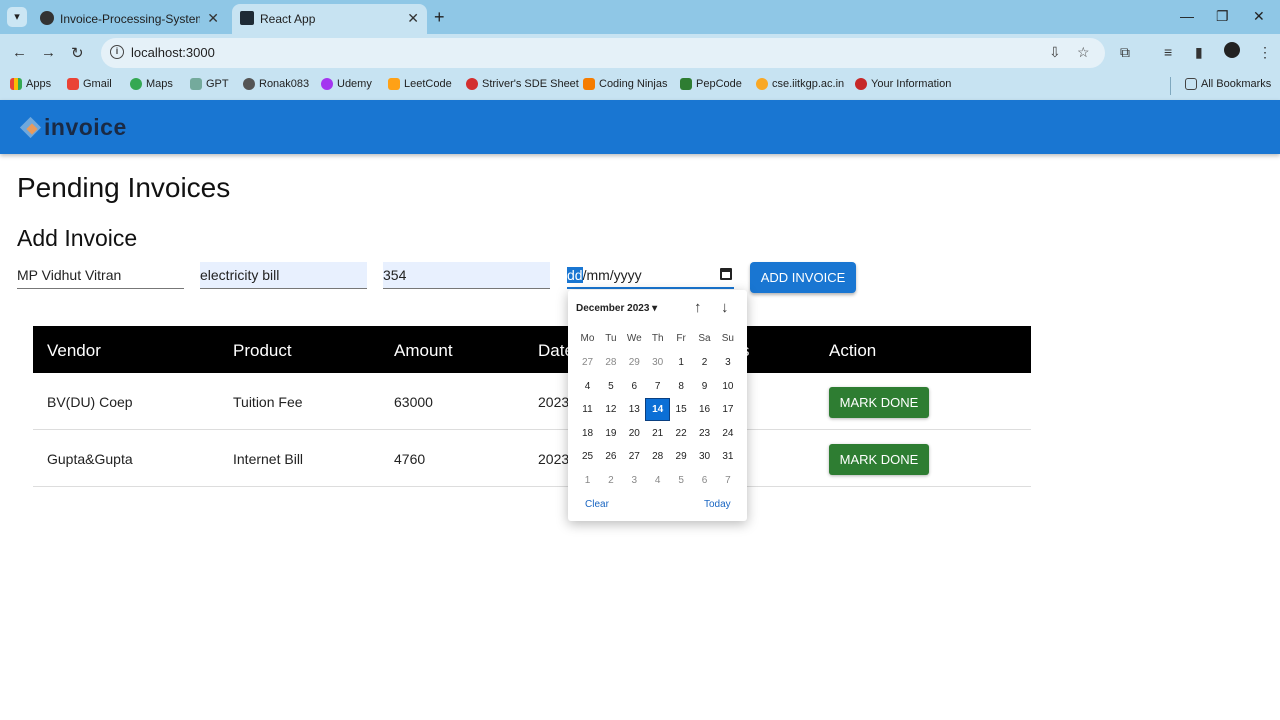 The height and width of the screenshot is (720, 1280). Describe the element at coordinates (1259, 16) in the screenshot. I see `window-close-icon: ✕` at that location.